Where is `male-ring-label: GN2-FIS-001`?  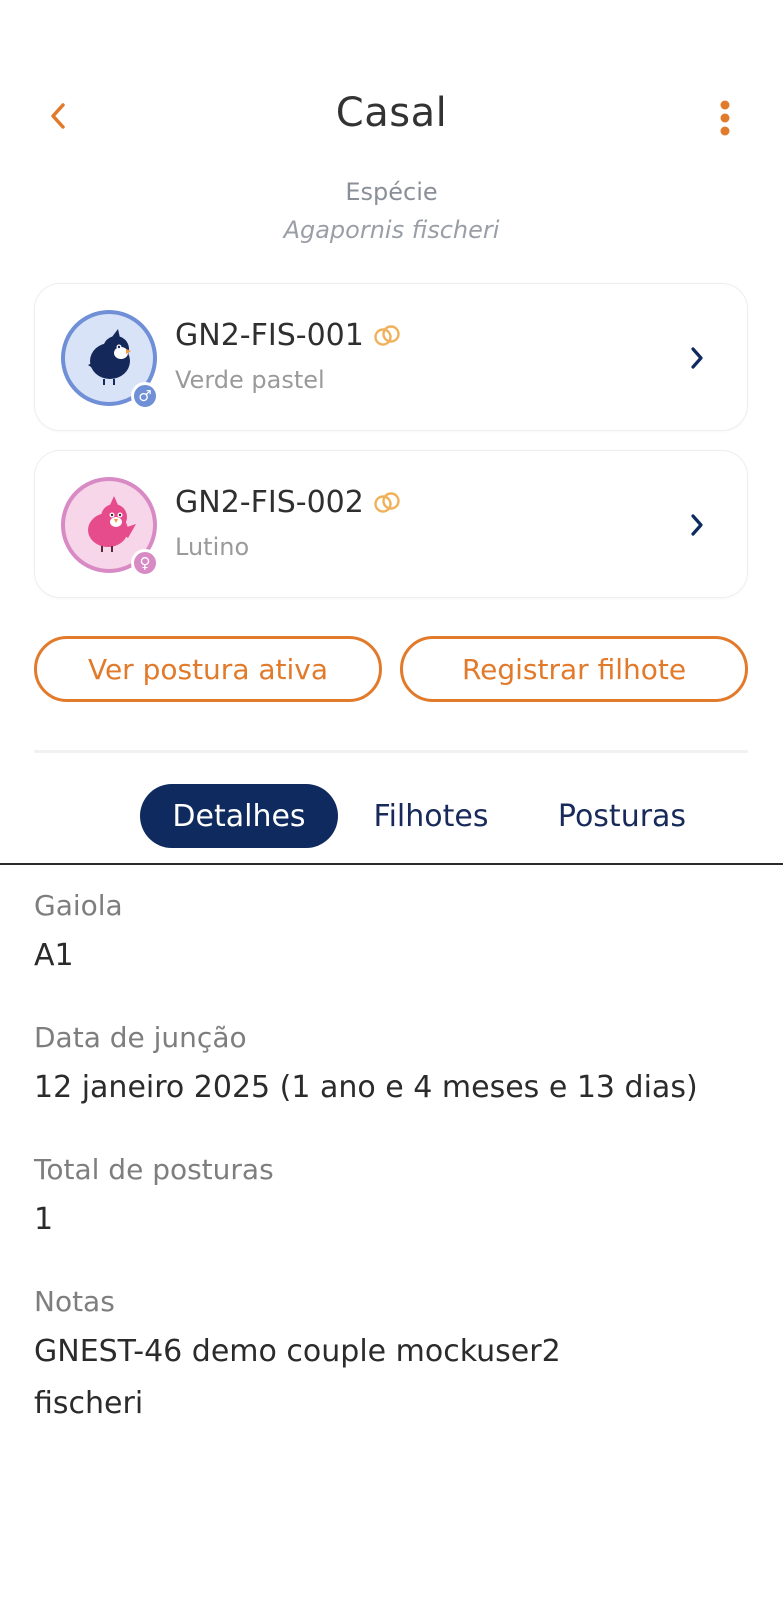
male-ring-label: GN2-FIS-001 is located at coordinates (269, 335).